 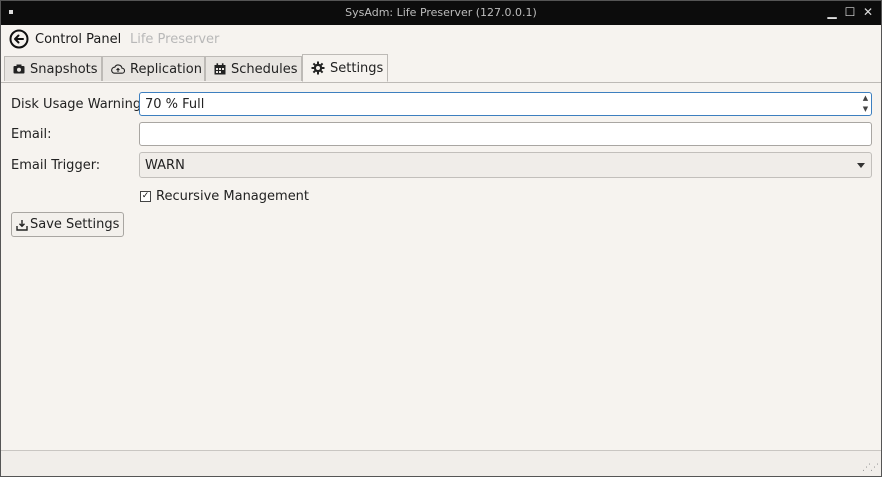 I want to click on tab-replication: Replication, so click(x=153, y=68).